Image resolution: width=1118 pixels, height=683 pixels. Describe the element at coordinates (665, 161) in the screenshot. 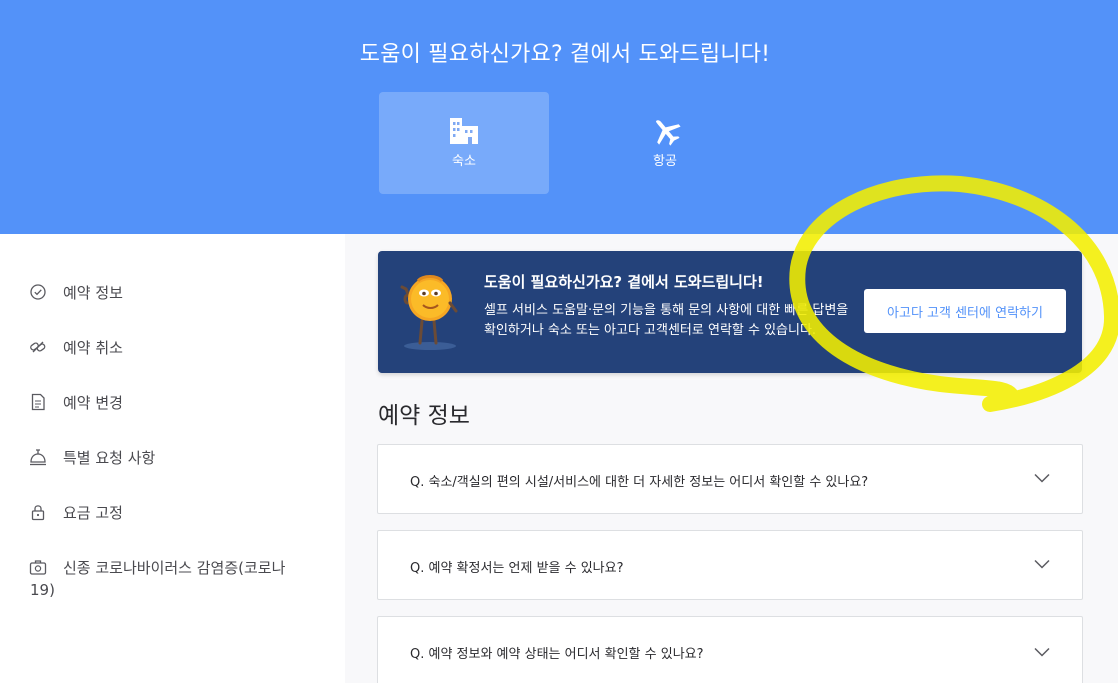

I see `tab-flights-label: 항공` at that location.